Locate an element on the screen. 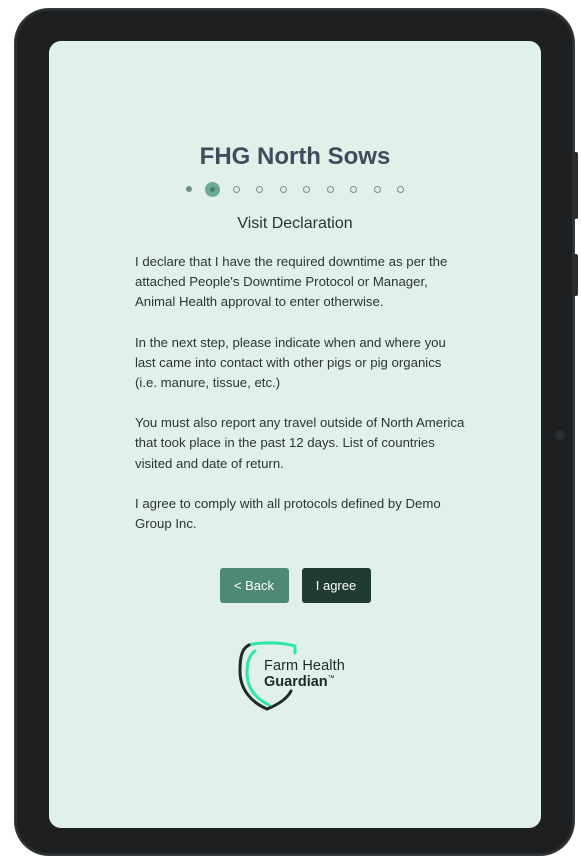 Image resolution: width=581 pixels, height=857 pixels. step-indicator is located at coordinates (295, 189).